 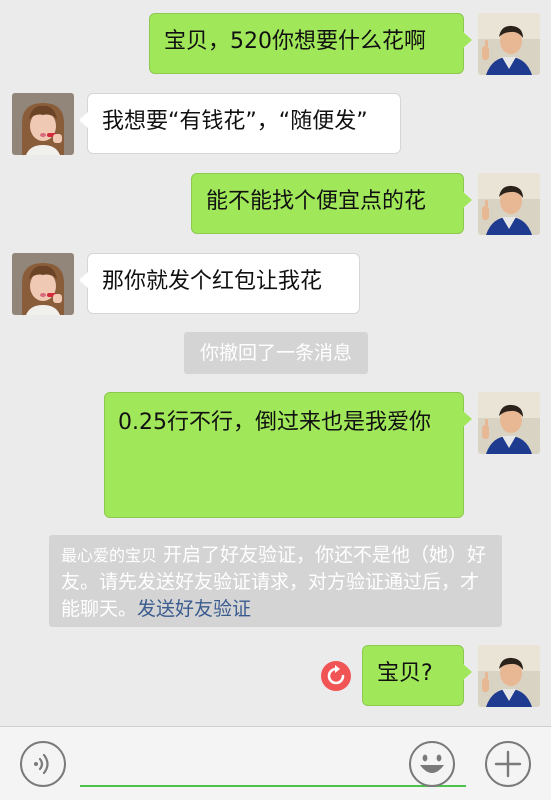 I want to click on message-bubble-sent: 宝贝，520你想要什么花啊, so click(x=310, y=43).